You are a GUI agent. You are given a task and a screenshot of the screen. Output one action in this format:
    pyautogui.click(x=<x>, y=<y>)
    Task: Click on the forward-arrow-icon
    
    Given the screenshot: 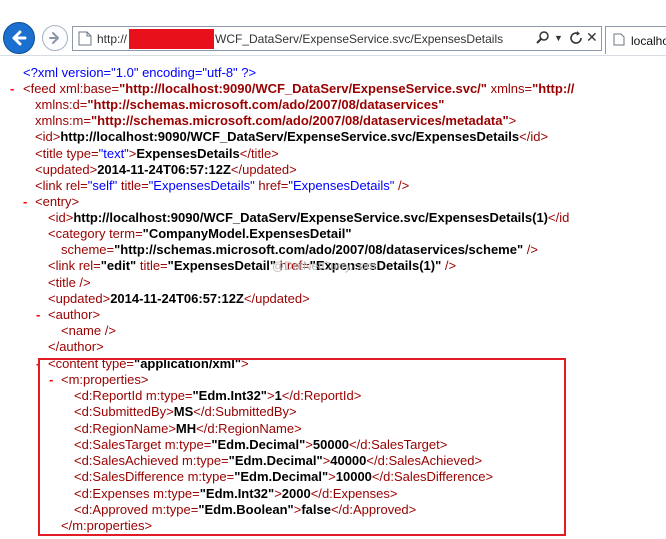 What is the action you would take?
    pyautogui.click(x=54, y=38)
    